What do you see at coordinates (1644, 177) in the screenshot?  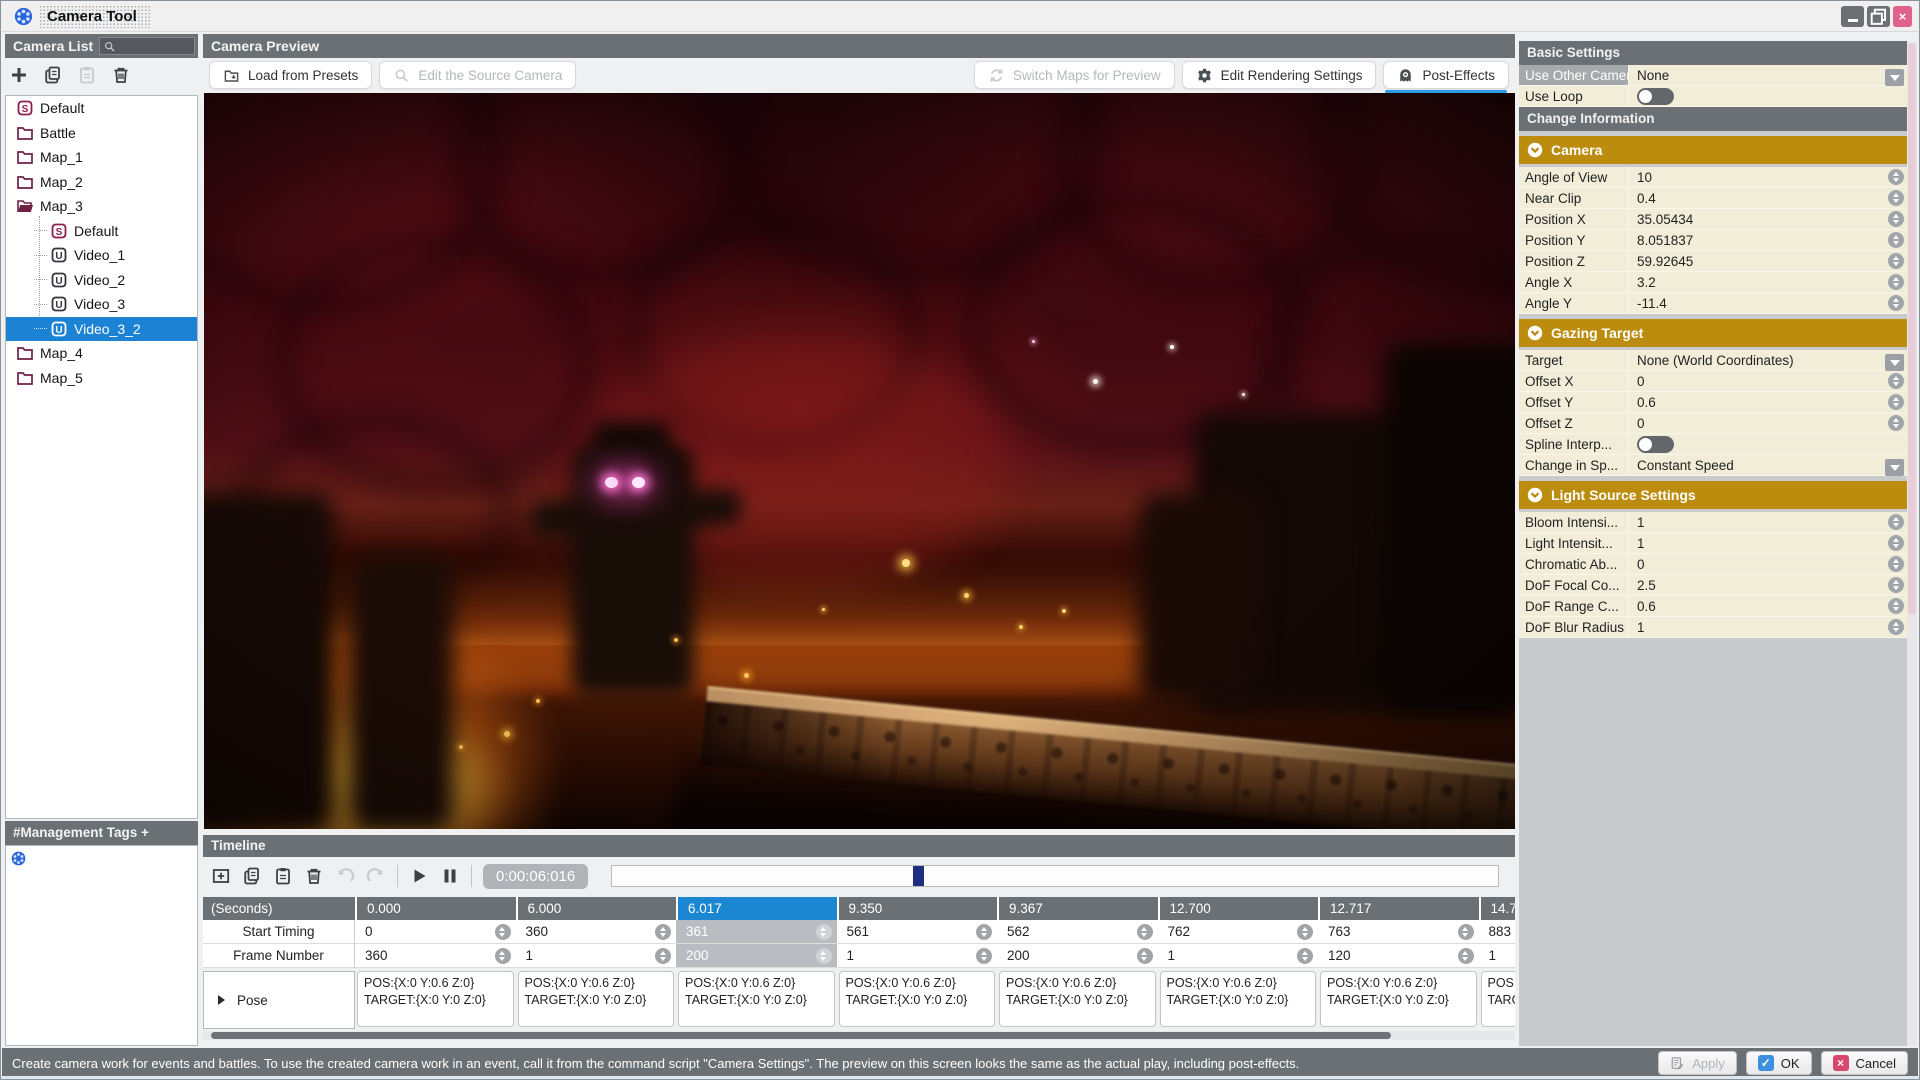 I see `setting-value: 10` at bounding box center [1644, 177].